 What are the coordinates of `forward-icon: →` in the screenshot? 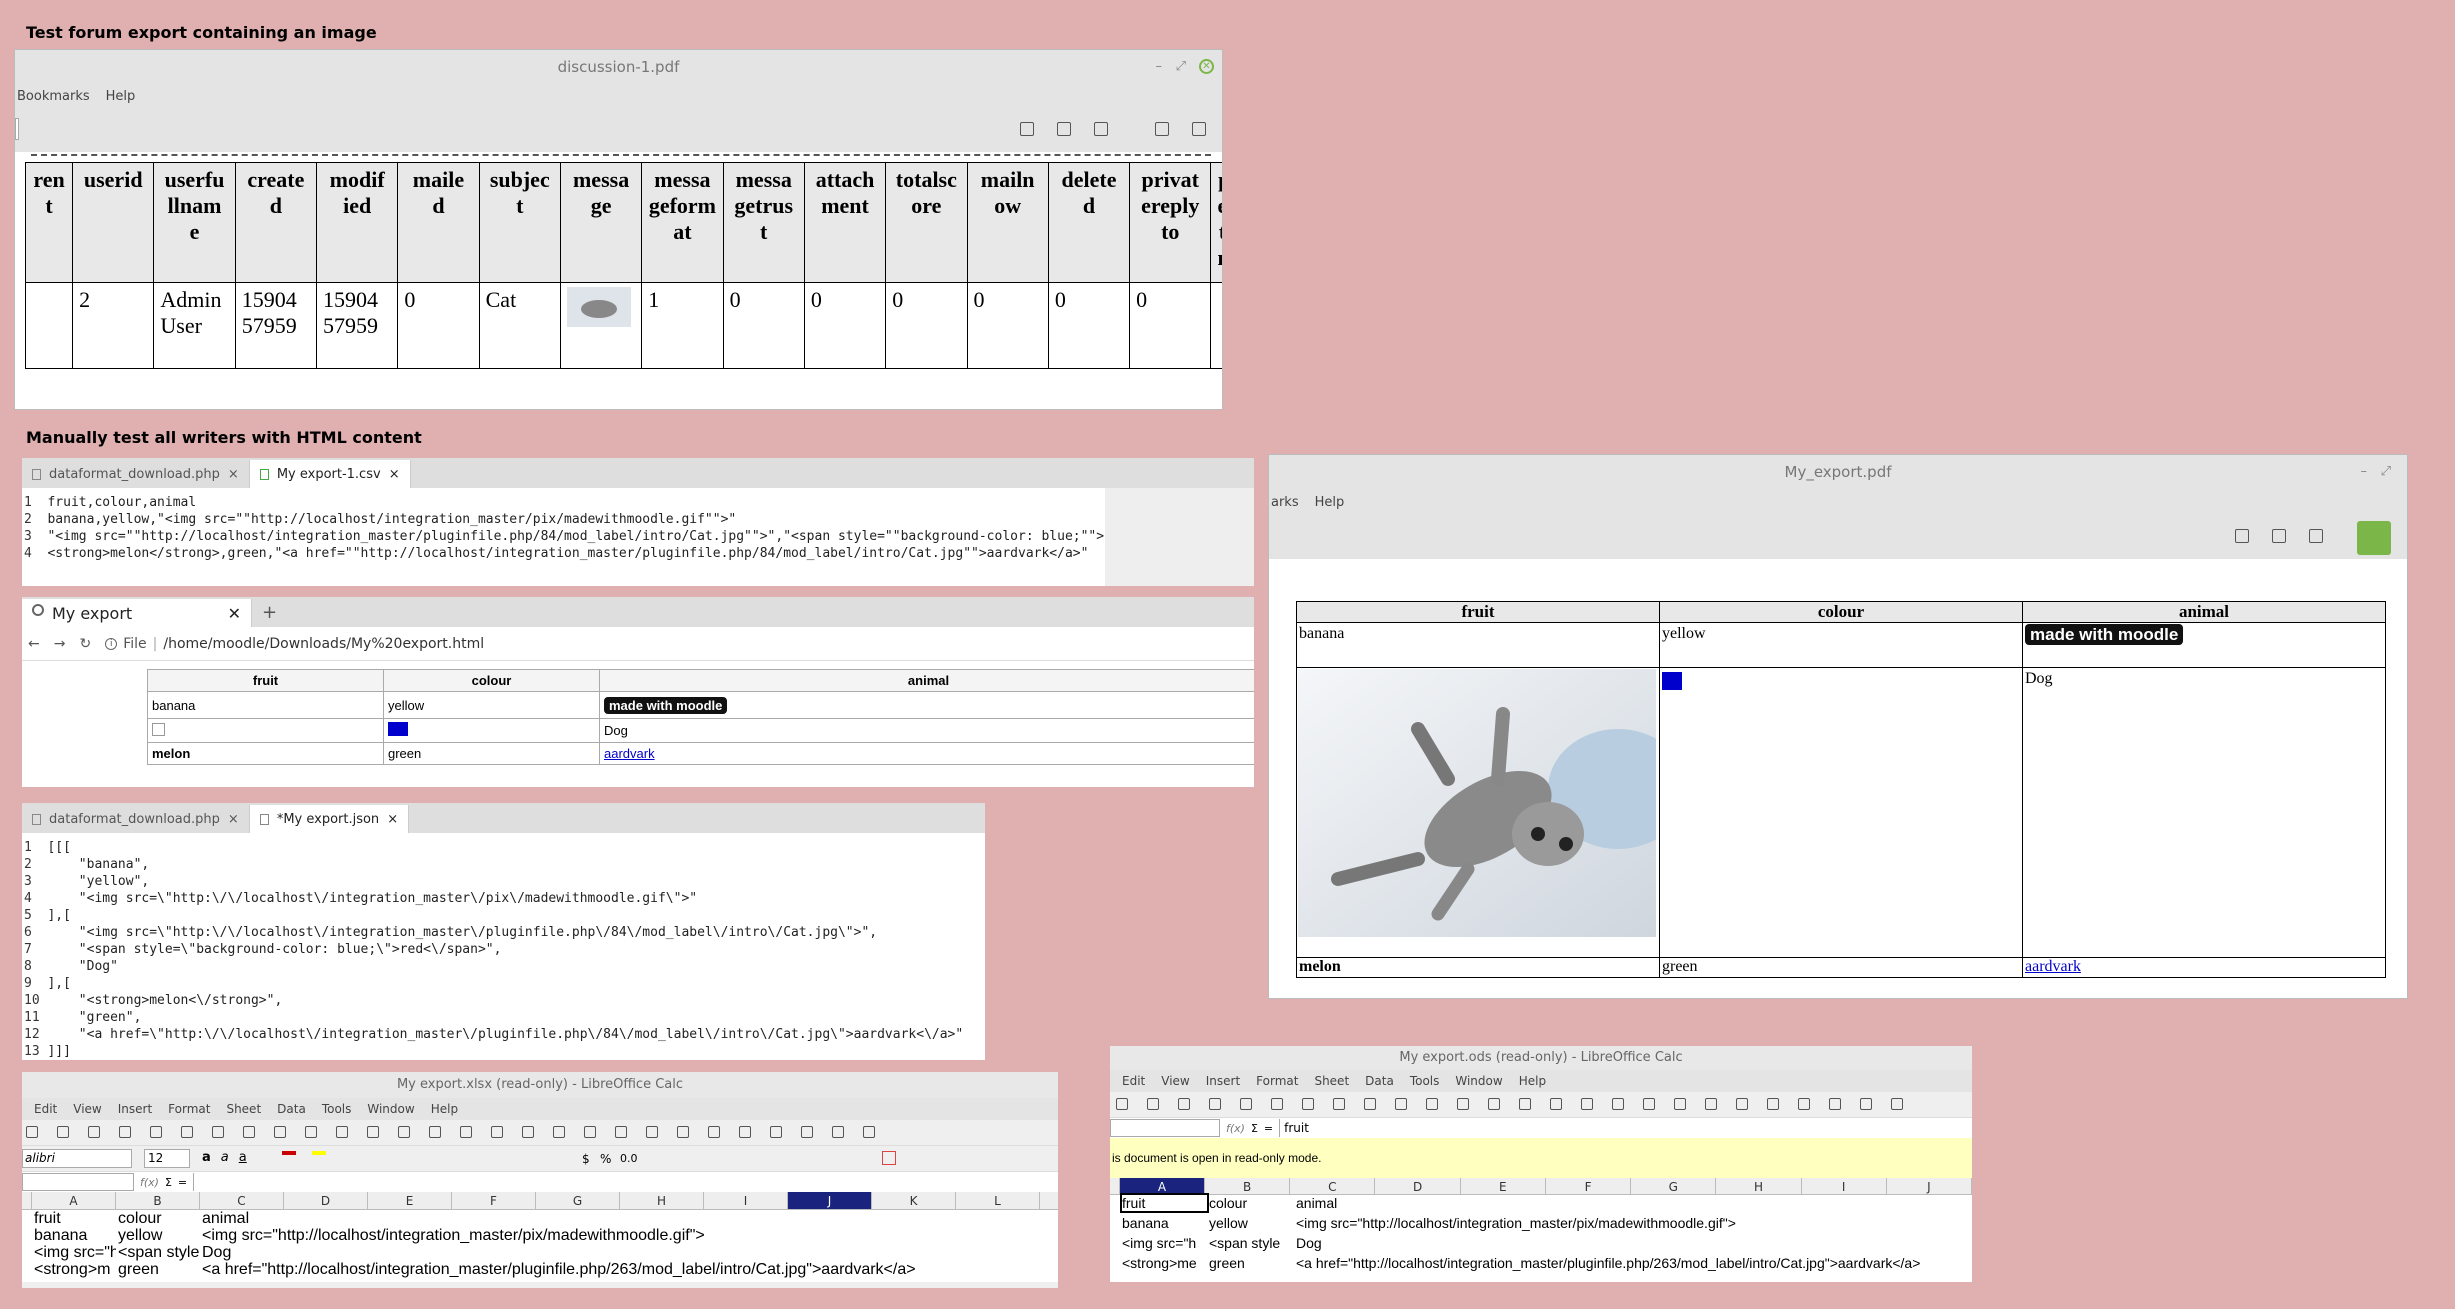 It's located at (60, 644).